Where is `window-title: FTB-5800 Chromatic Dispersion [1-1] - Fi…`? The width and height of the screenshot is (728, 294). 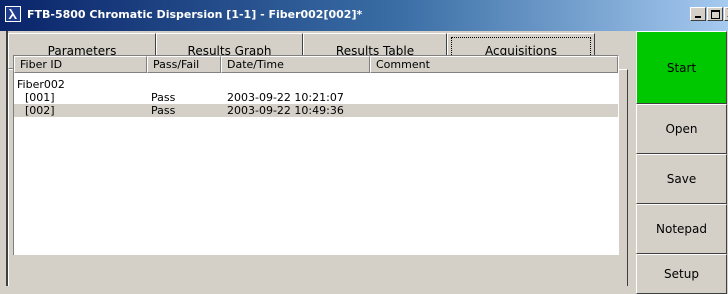 window-title: FTB-5800 Chromatic Dispersion [1-1] - Fi… is located at coordinates (195, 14).